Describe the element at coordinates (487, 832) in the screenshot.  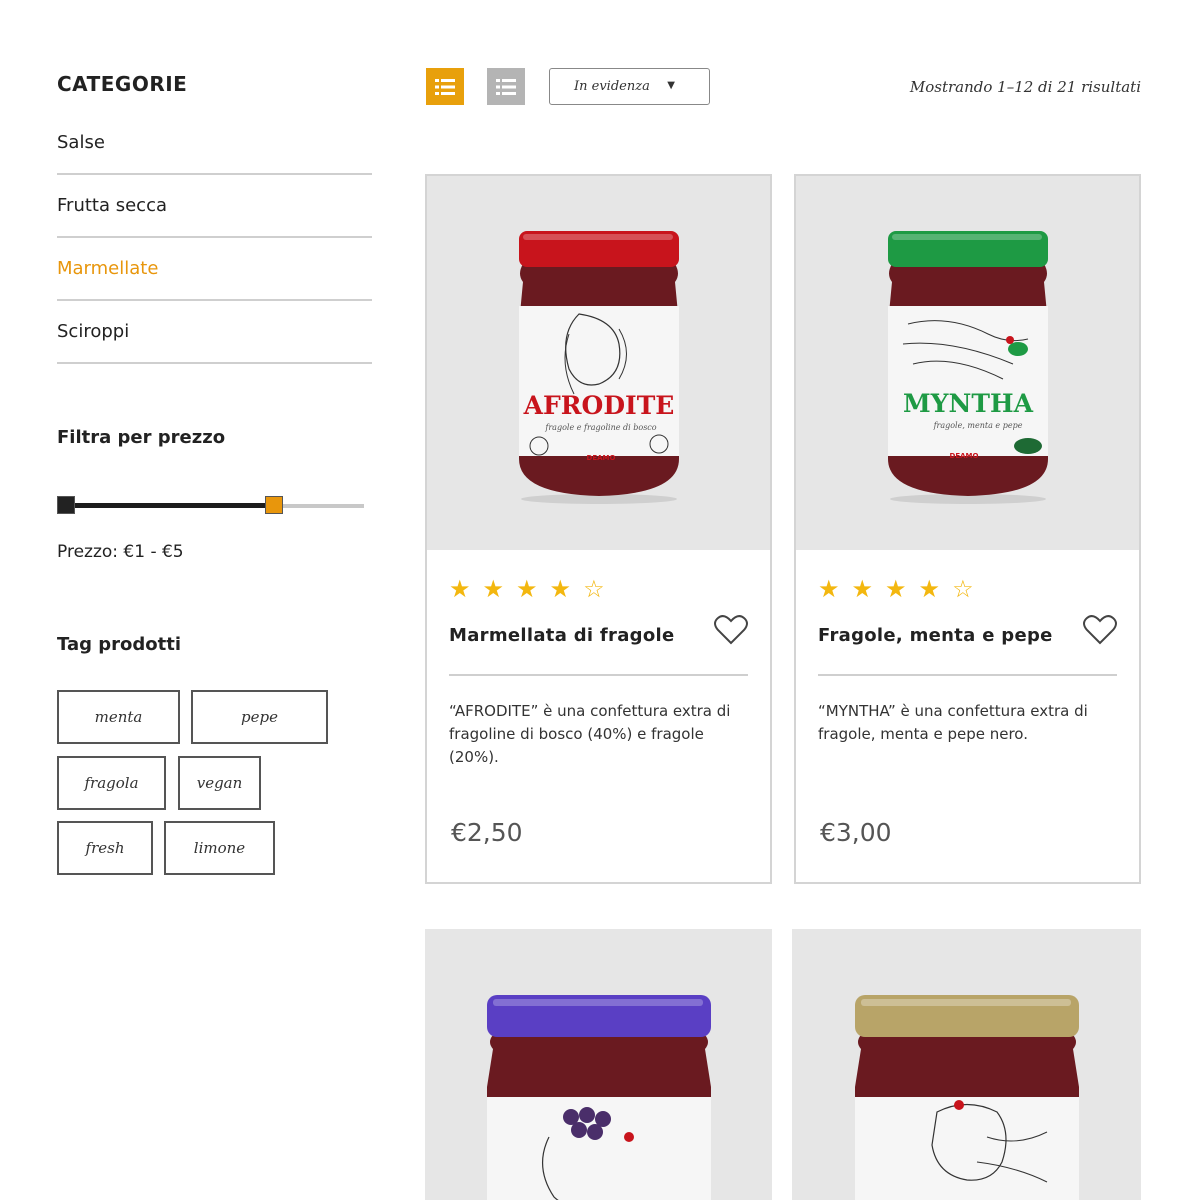
I see `product-price: €2,50` at that location.